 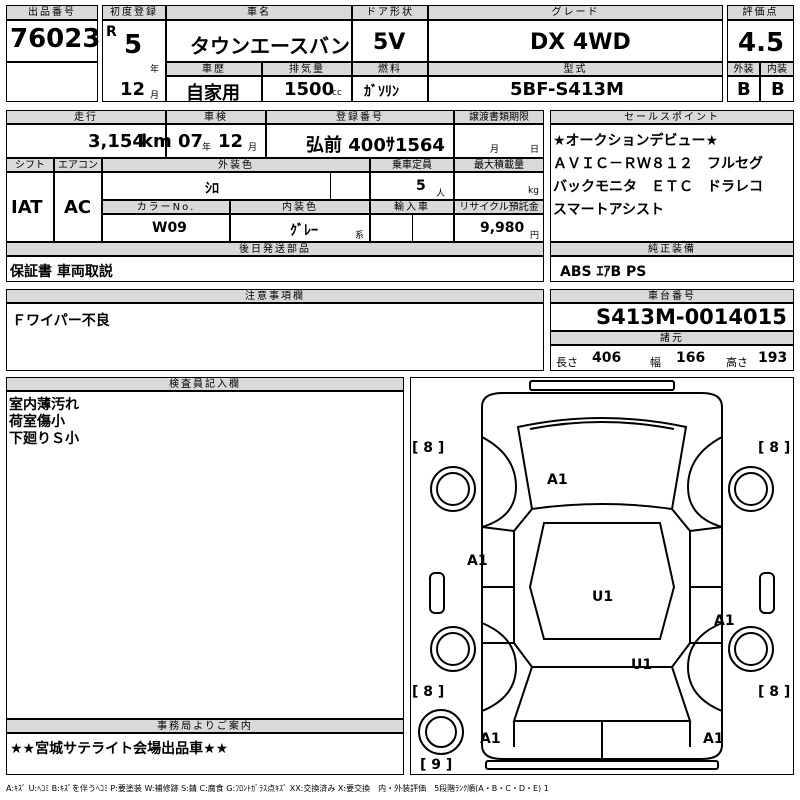 I want to click on color-no-label: カラーNo., so click(x=166, y=207).